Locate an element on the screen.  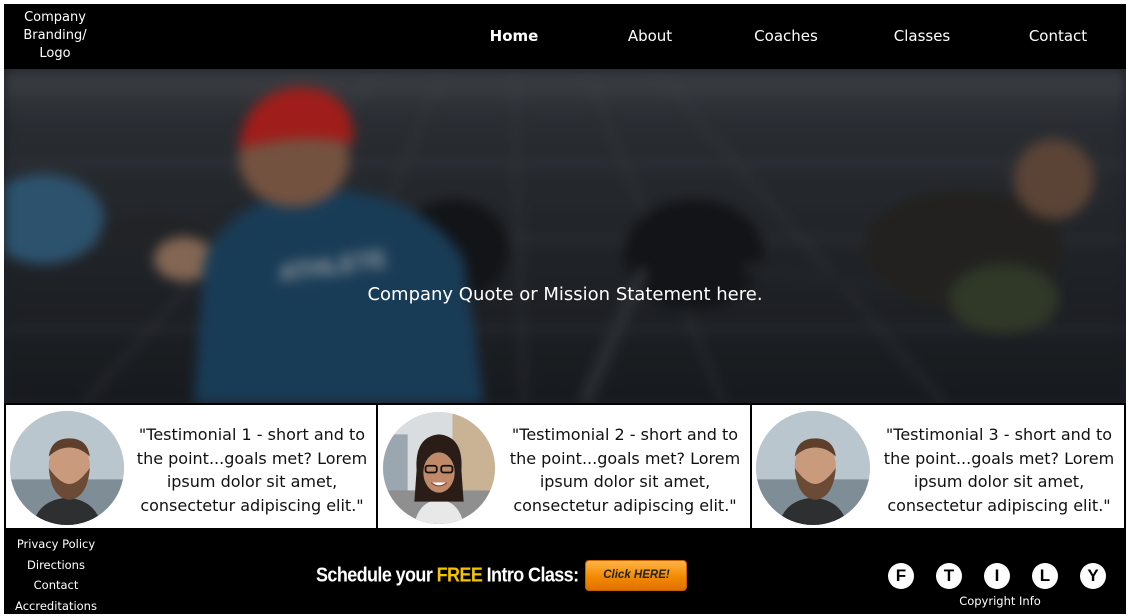
nav-about: About is located at coordinates (650, 36).